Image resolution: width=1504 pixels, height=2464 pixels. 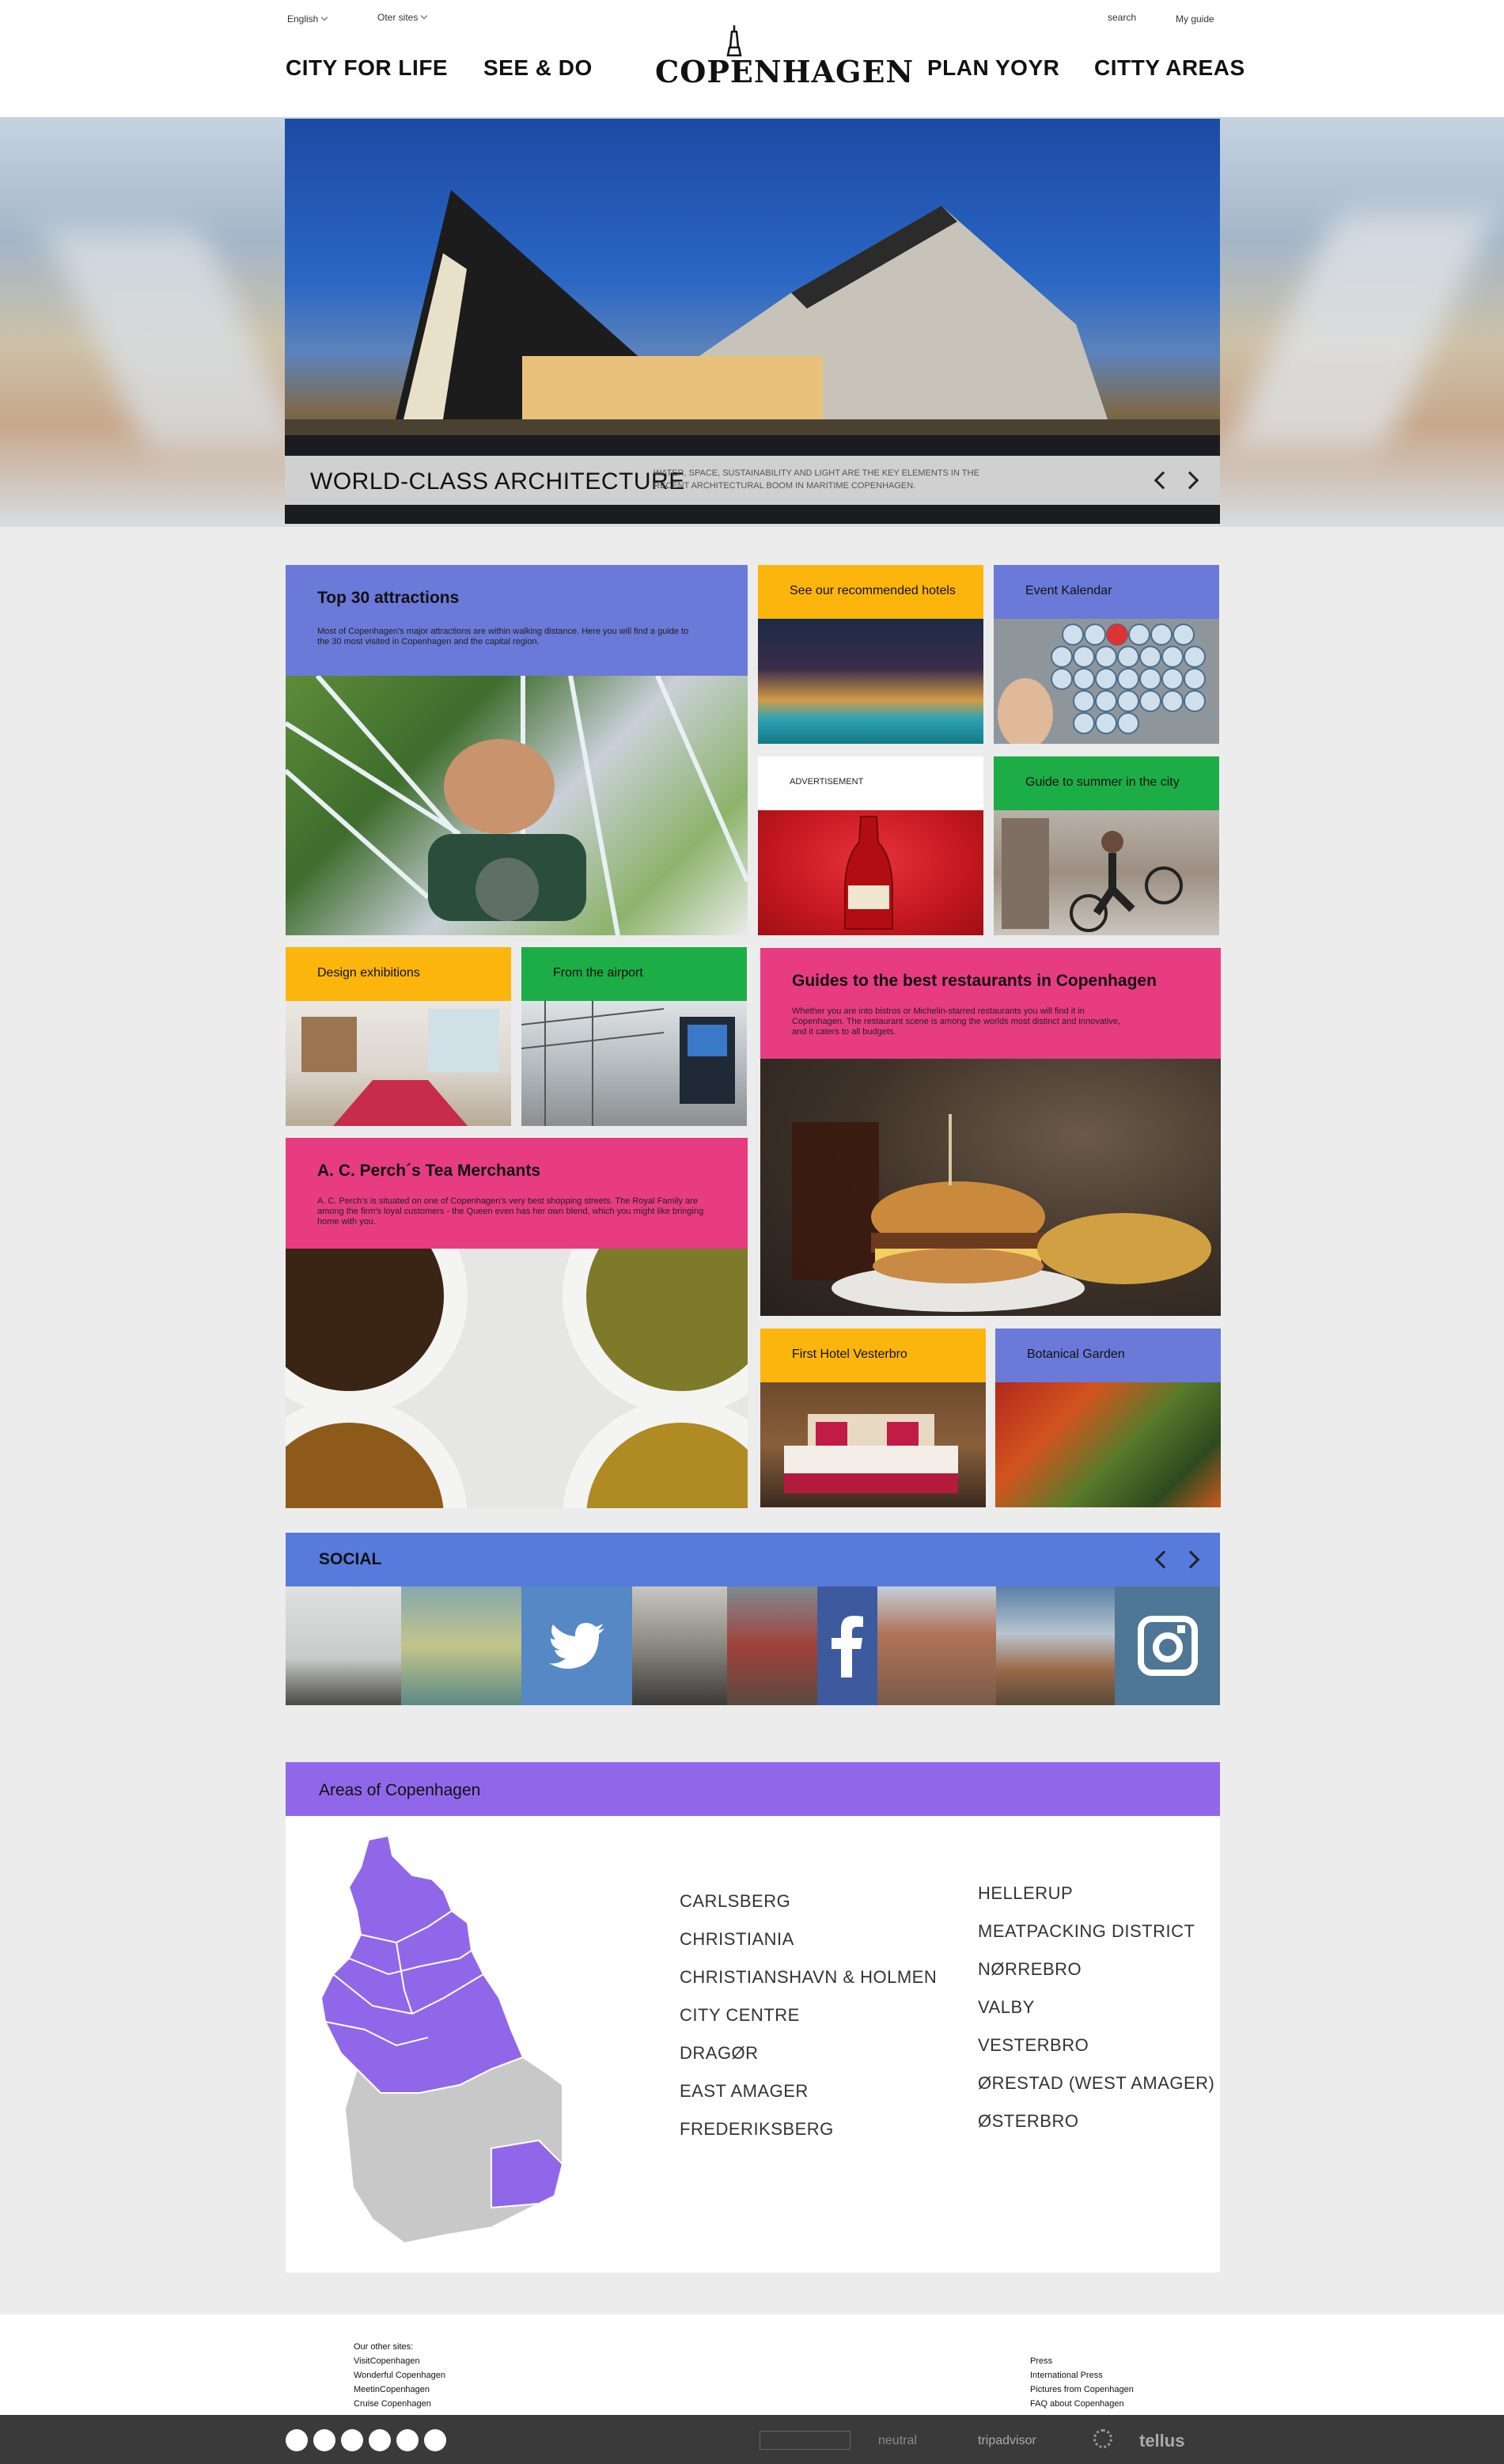 What do you see at coordinates (402, 17) in the screenshot?
I see `other-sites-select: Oter sites` at bounding box center [402, 17].